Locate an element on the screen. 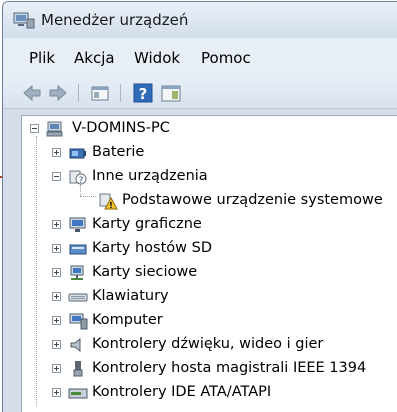  sd-host-icon is located at coordinates (78, 249).